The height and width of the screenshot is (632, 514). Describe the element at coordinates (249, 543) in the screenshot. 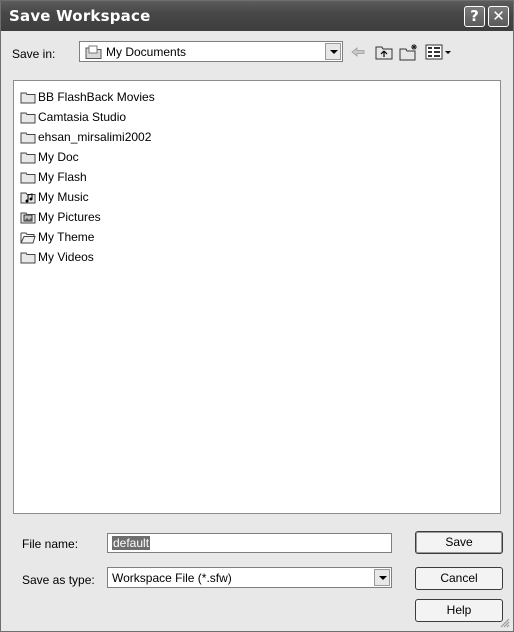

I see `file-name-input: default` at that location.